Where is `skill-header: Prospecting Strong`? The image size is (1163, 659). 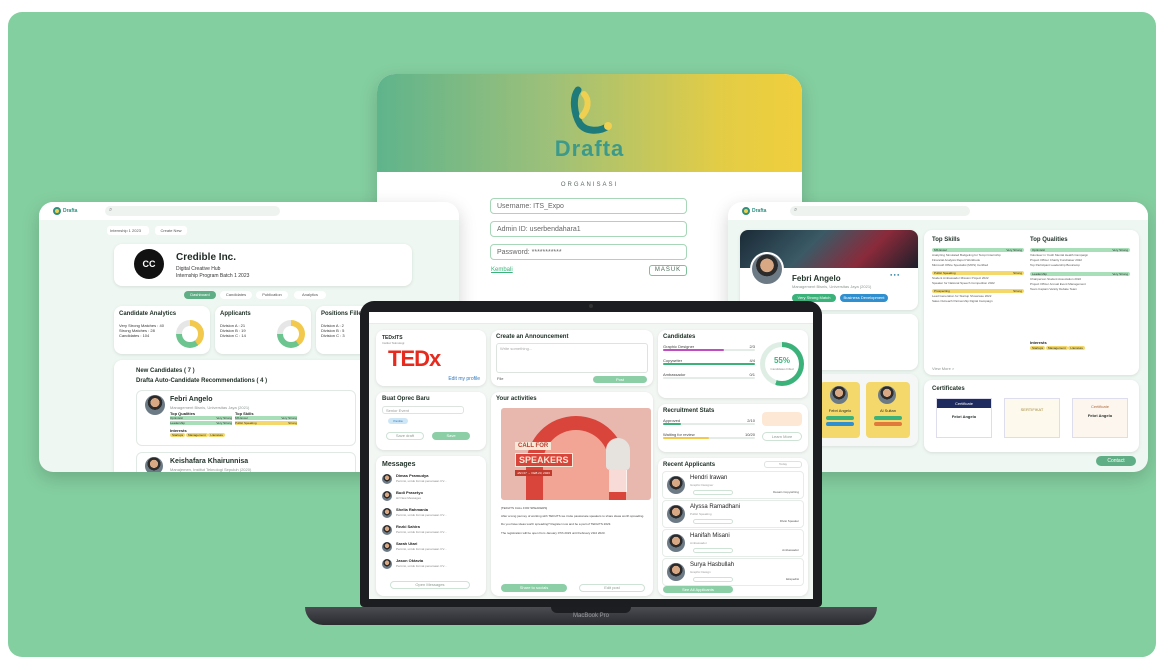
skill-header: Prospecting Strong is located at coordinates (978, 291).